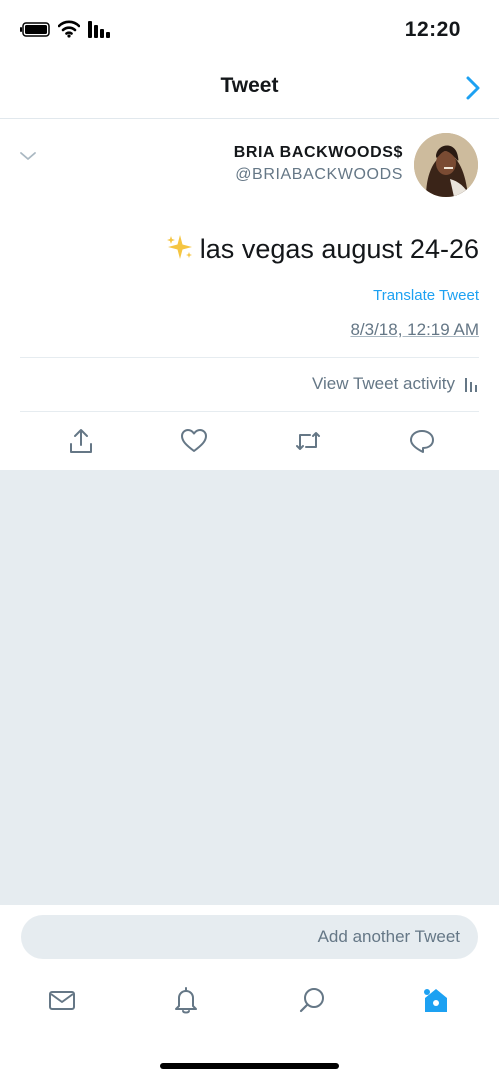  What do you see at coordinates (28, 156) in the screenshot?
I see `tweet-options-caret-icon` at bounding box center [28, 156].